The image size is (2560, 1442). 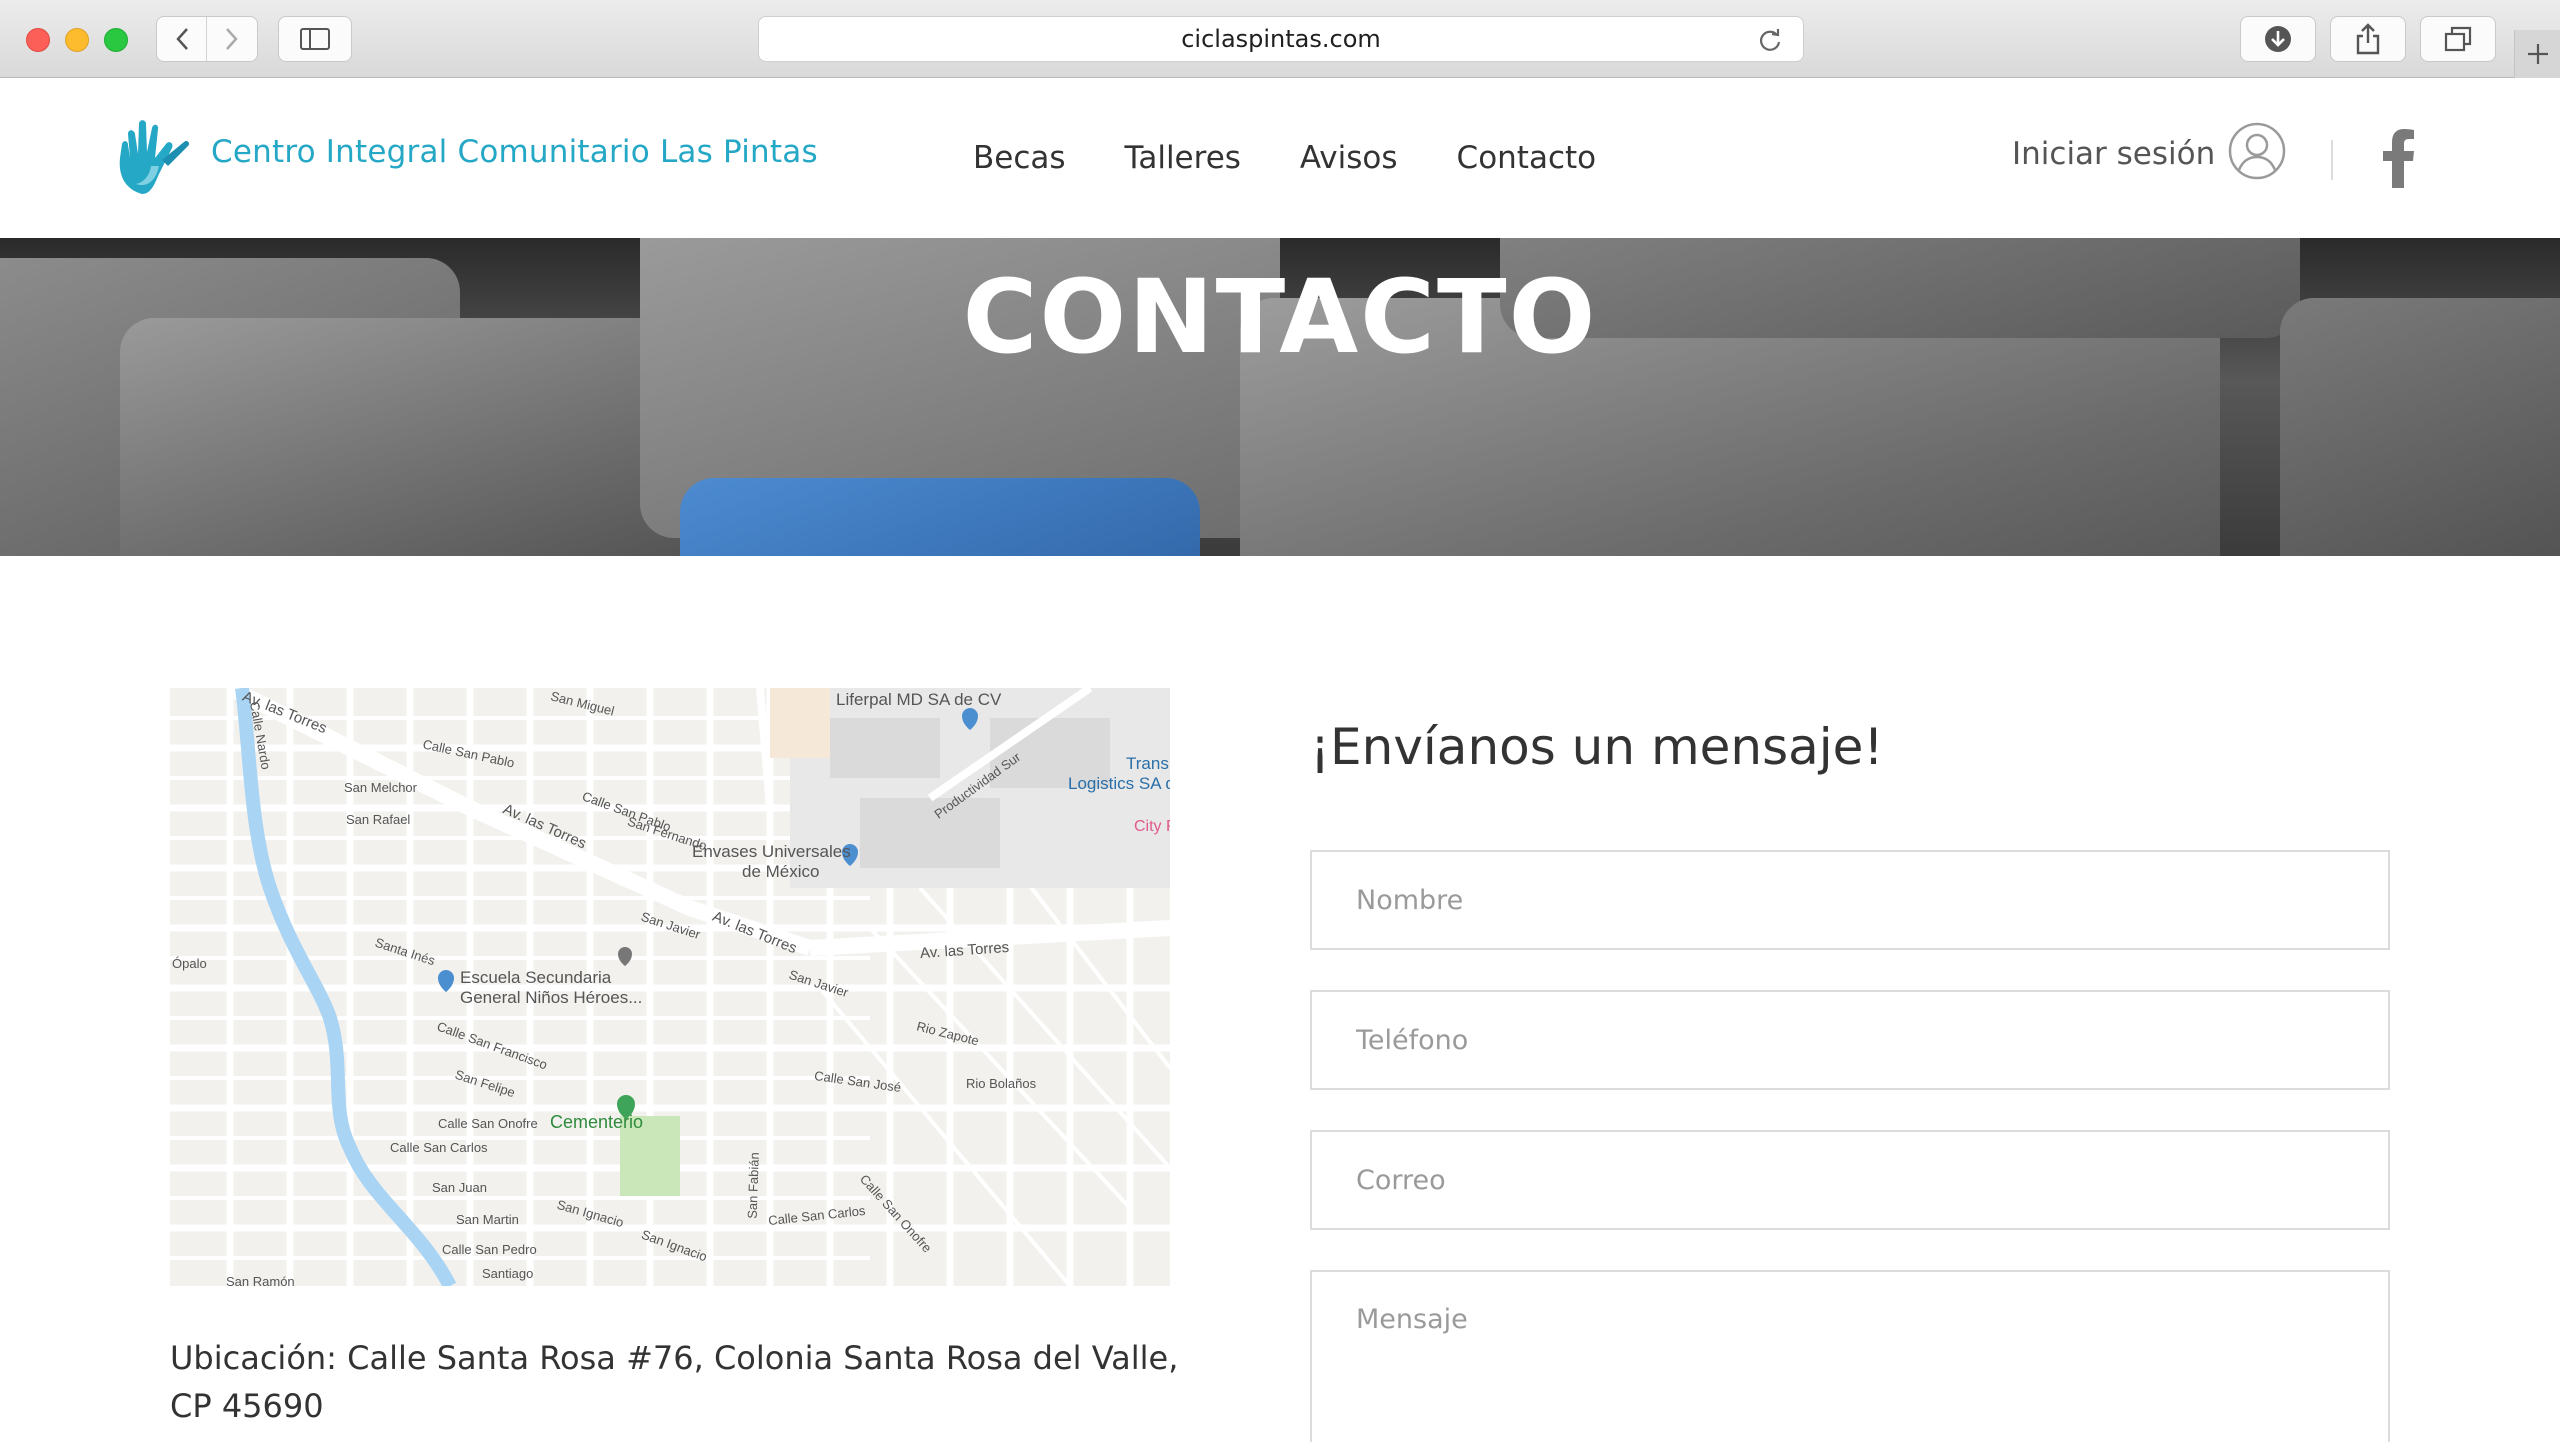 What do you see at coordinates (1770, 40) in the screenshot?
I see `reload-icon` at bounding box center [1770, 40].